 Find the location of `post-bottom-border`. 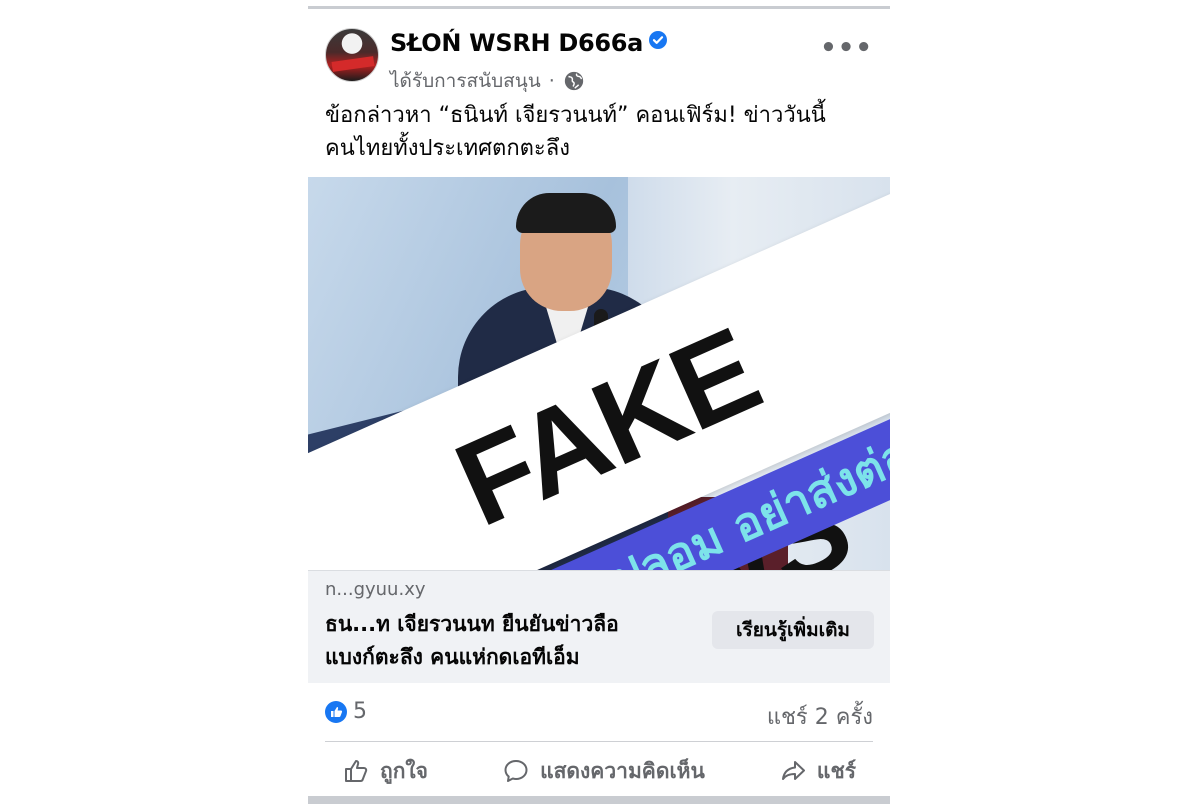

post-bottom-border is located at coordinates (599, 800).